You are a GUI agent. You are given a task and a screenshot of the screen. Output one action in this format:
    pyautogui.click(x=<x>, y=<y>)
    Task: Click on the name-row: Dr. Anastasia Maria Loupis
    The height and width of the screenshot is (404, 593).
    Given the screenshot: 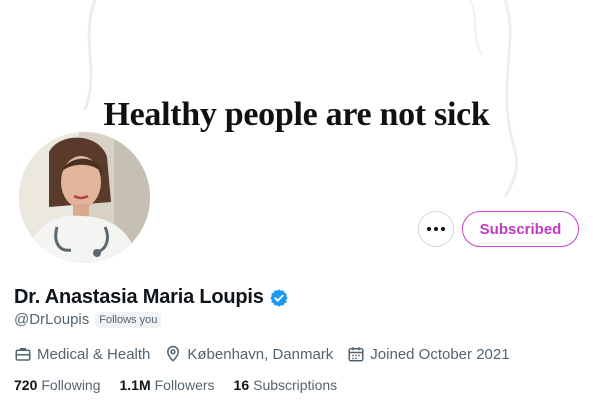 What is the action you would take?
    pyautogui.click(x=151, y=297)
    